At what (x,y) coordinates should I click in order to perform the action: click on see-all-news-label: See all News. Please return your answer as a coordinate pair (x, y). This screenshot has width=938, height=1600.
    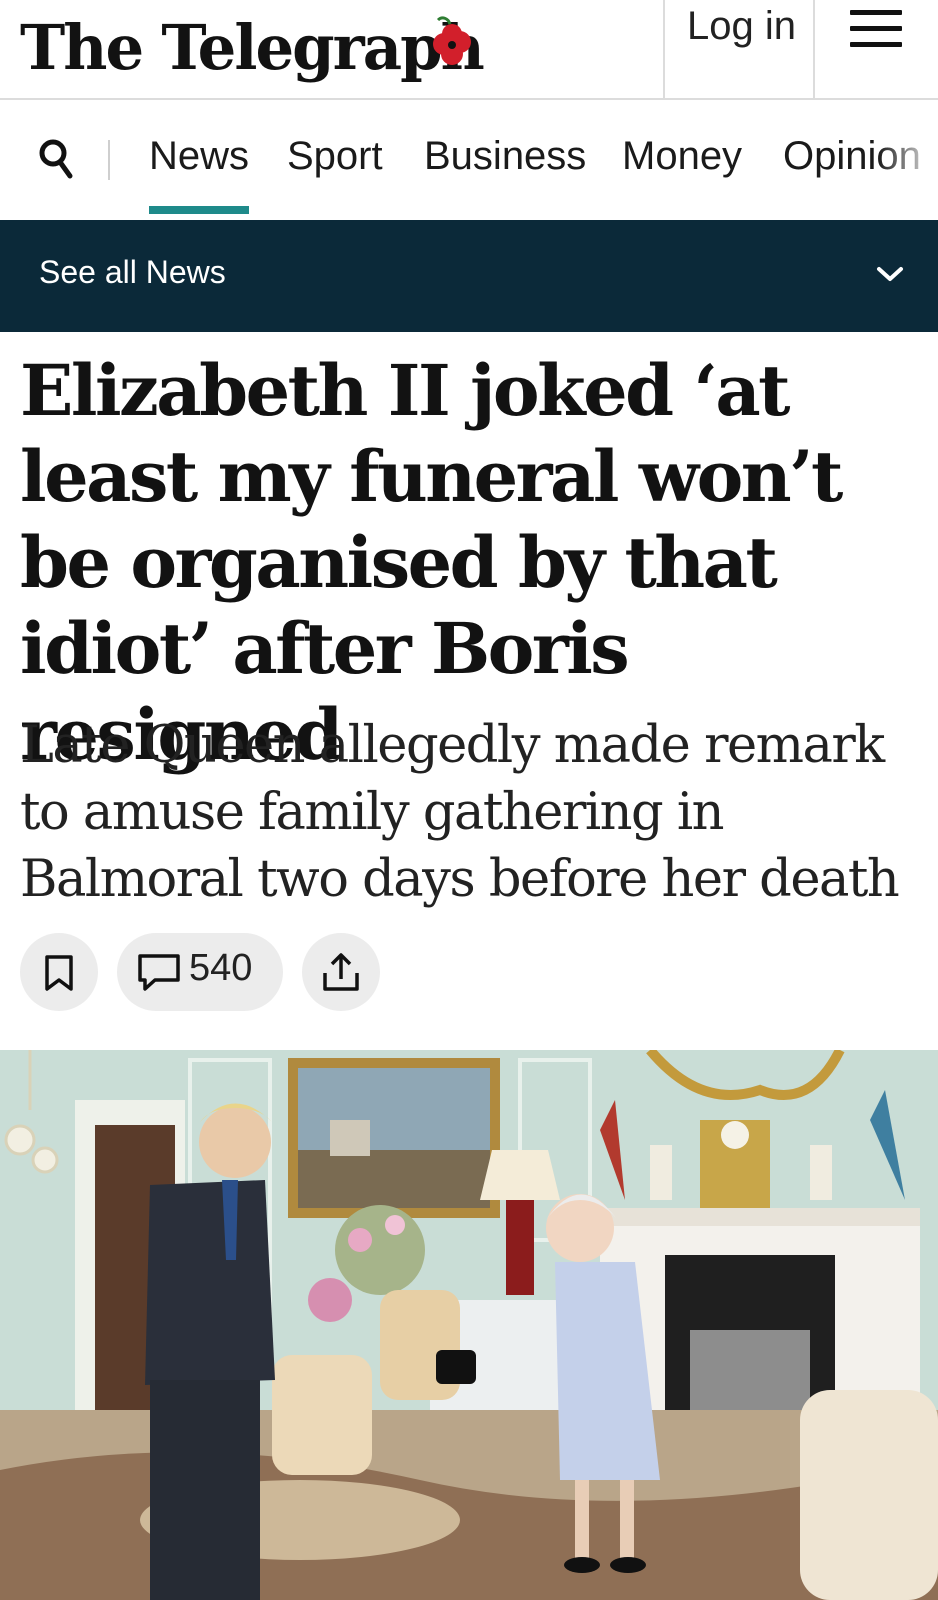
    Looking at the image, I should click on (132, 272).